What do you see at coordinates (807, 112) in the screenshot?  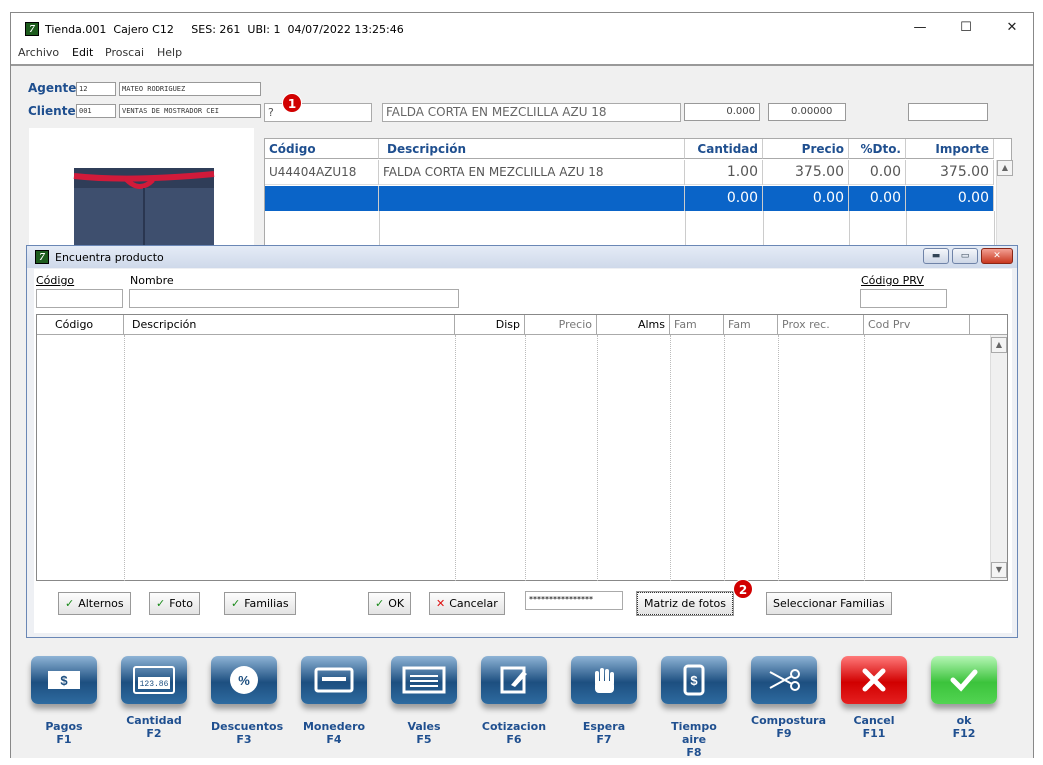 I see `precio-entry-field: 0.00000` at bounding box center [807, 112].